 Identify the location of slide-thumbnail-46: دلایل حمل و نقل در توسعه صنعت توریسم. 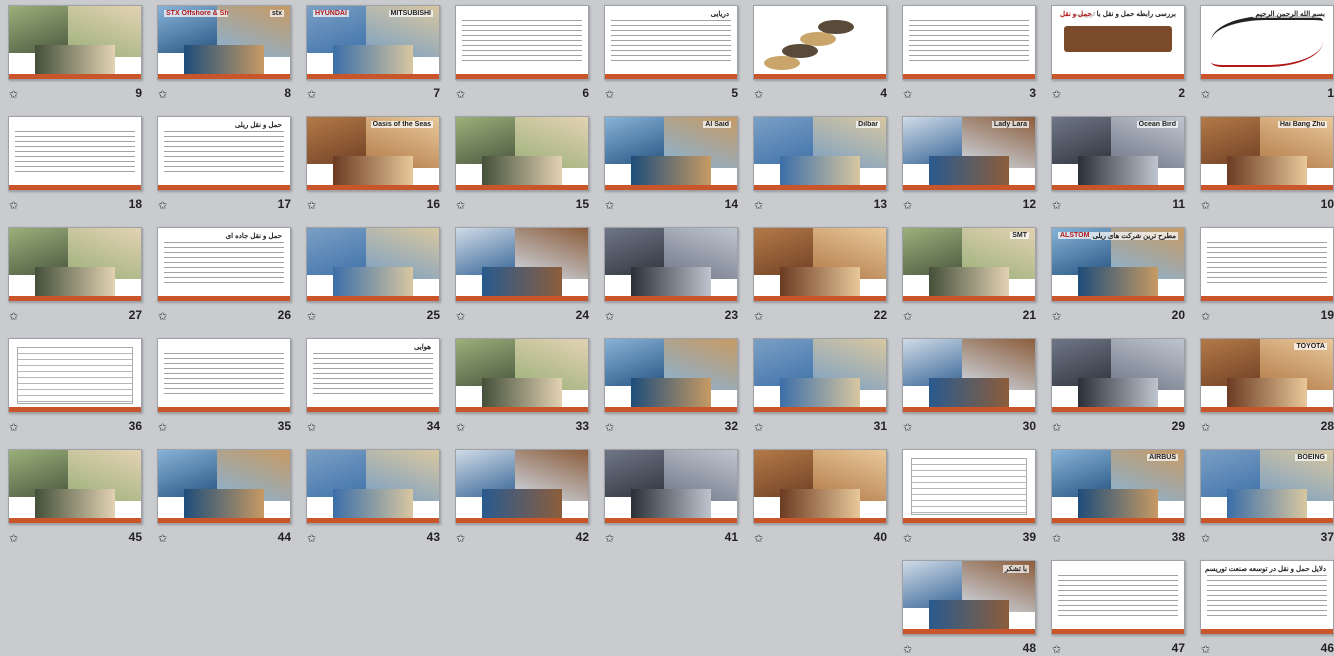
(1267, 597).